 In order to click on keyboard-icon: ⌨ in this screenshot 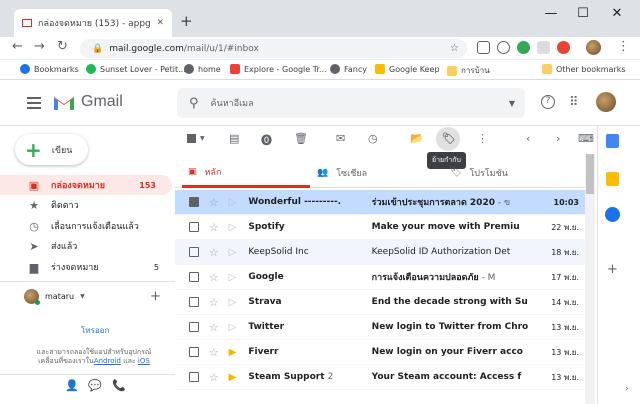, I will do `click(586, 138)`.